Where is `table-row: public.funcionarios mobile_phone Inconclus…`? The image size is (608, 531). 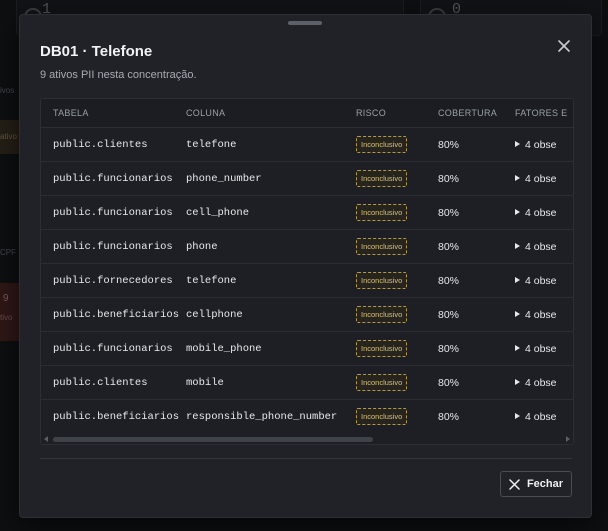 table-row: public.funcionarios mobile_phone Inconclus… is located at coordinates (307, 348).